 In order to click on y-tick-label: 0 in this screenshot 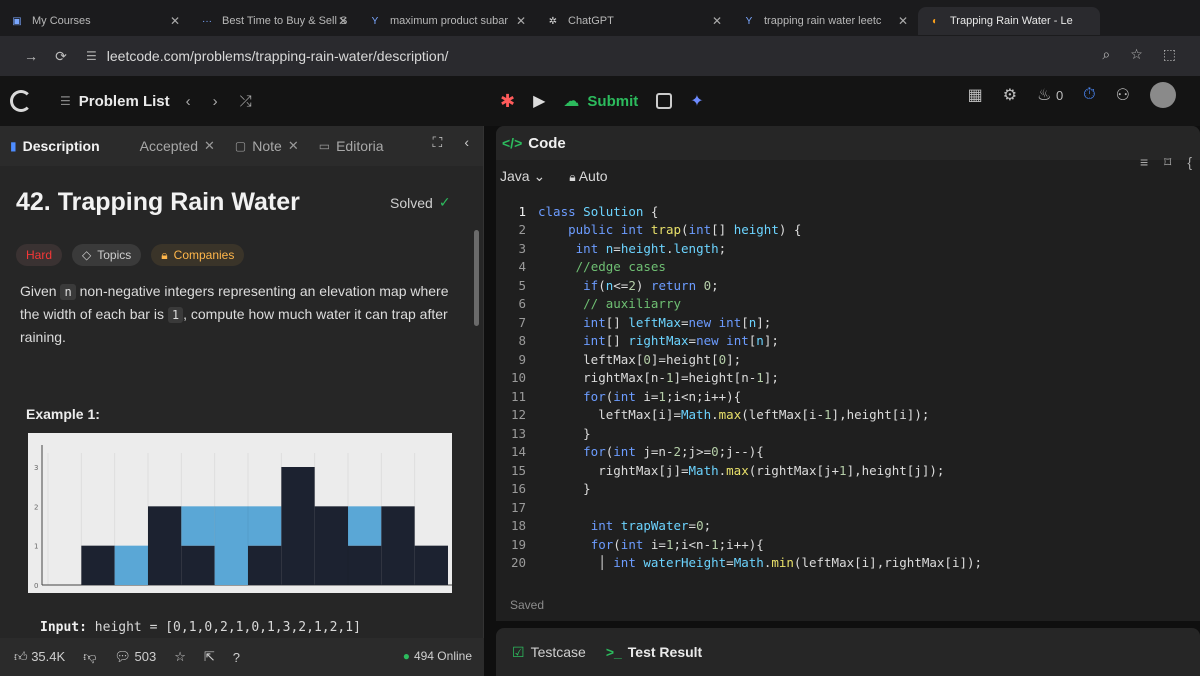, I will do `click(36, 586)`.